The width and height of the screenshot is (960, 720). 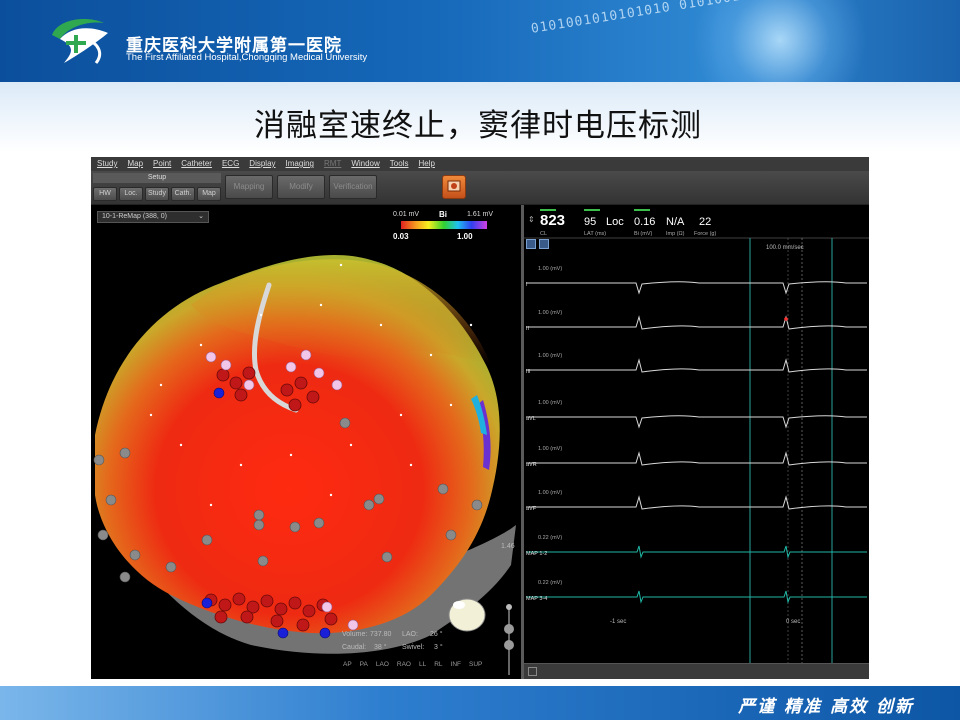 I want to click on map-button: Map, so click(x=209, y=194).